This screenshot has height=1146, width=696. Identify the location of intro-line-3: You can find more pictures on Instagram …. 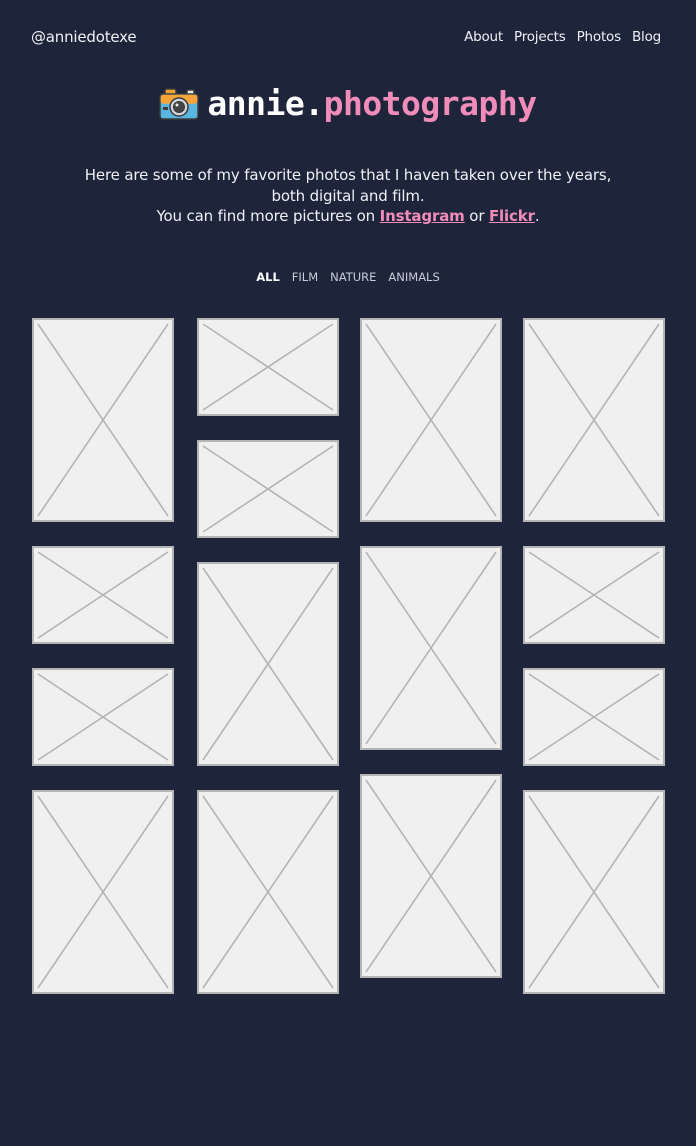
(348, 216).